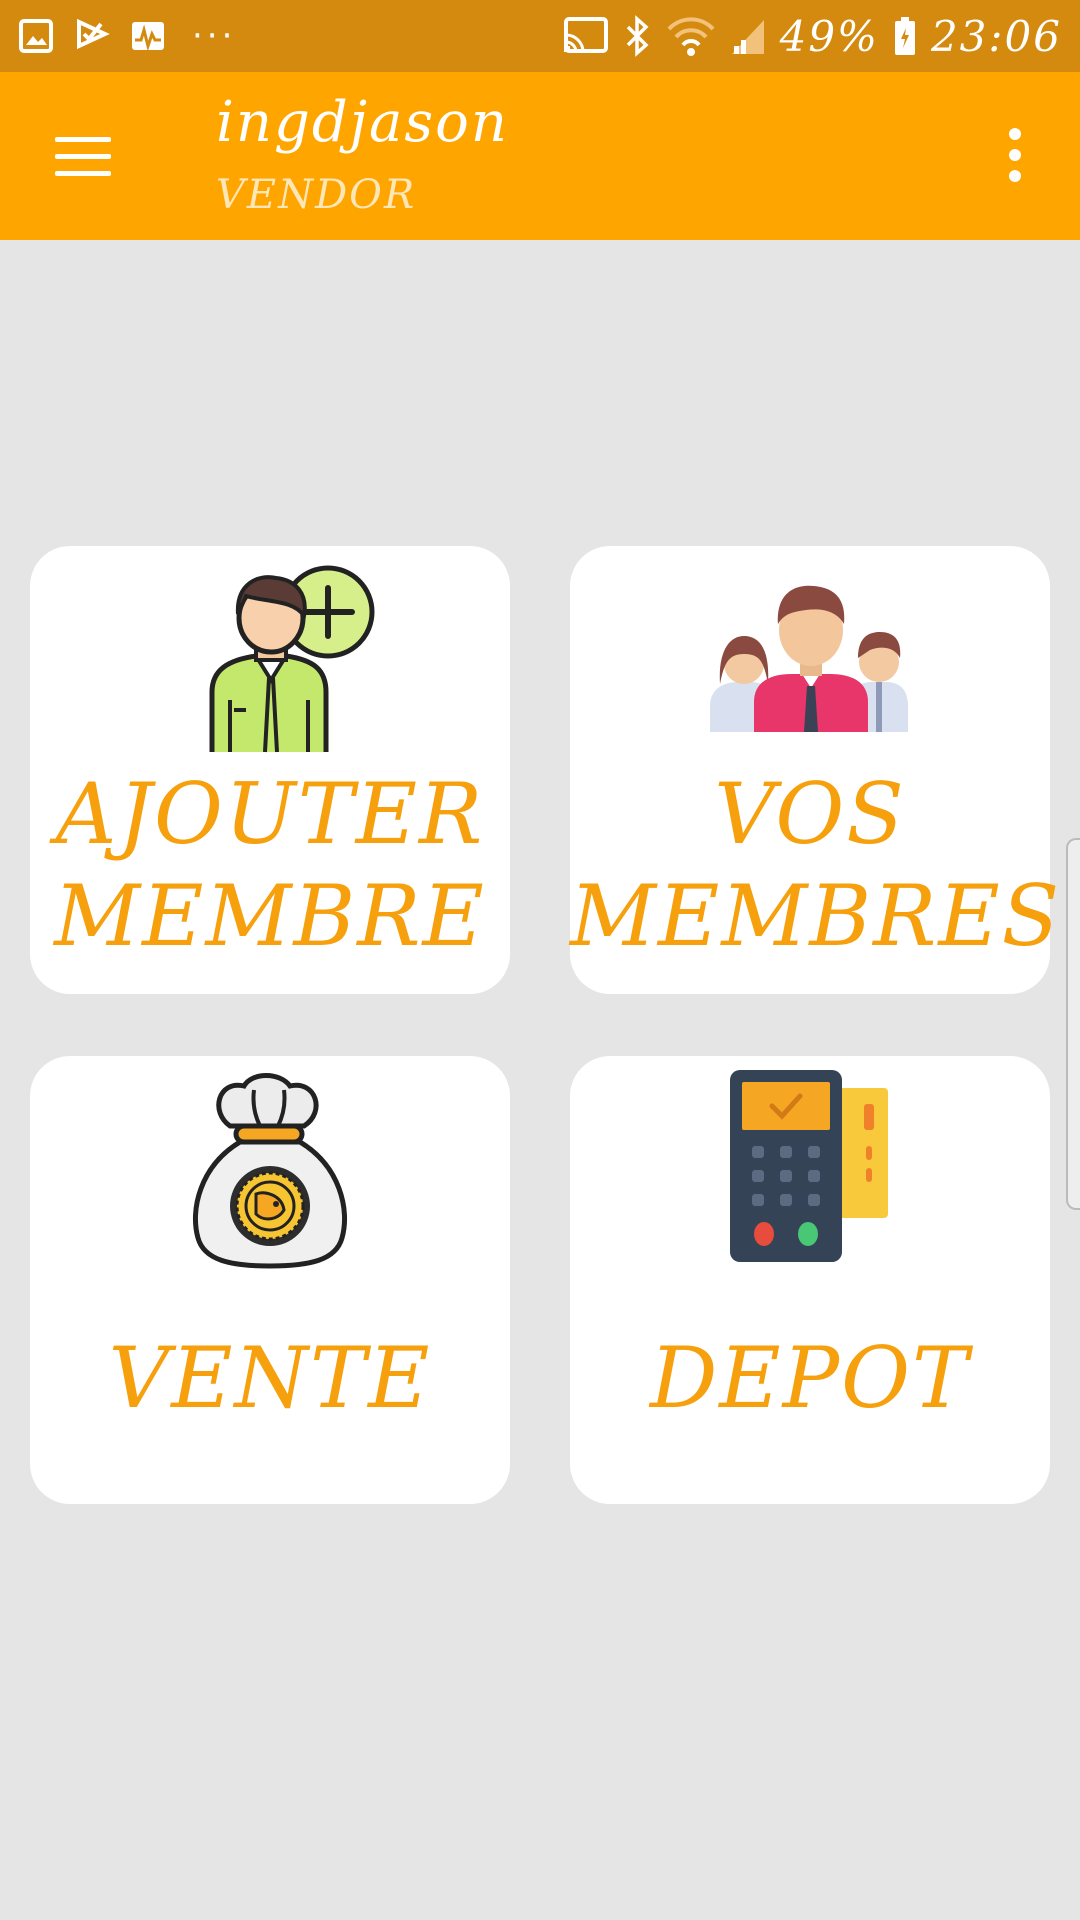 Image resolution: width=1080 pixels, height=1920 pixels. Describe the element at coordinates (214, 36) in the screenshot. I see `more-dots-icon: ···` at that location.